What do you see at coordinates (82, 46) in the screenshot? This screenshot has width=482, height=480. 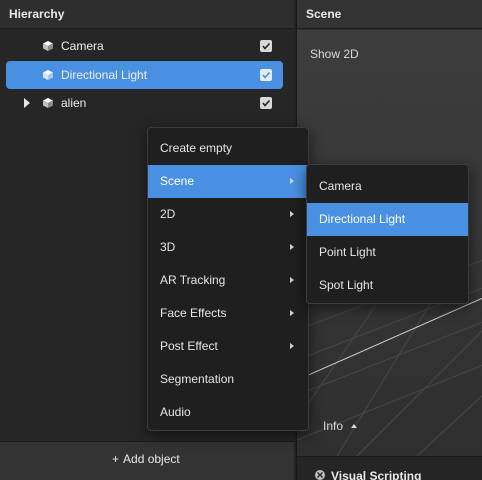 I see `hierarchy-item-label: Camera` at bounding box center [82, 46].